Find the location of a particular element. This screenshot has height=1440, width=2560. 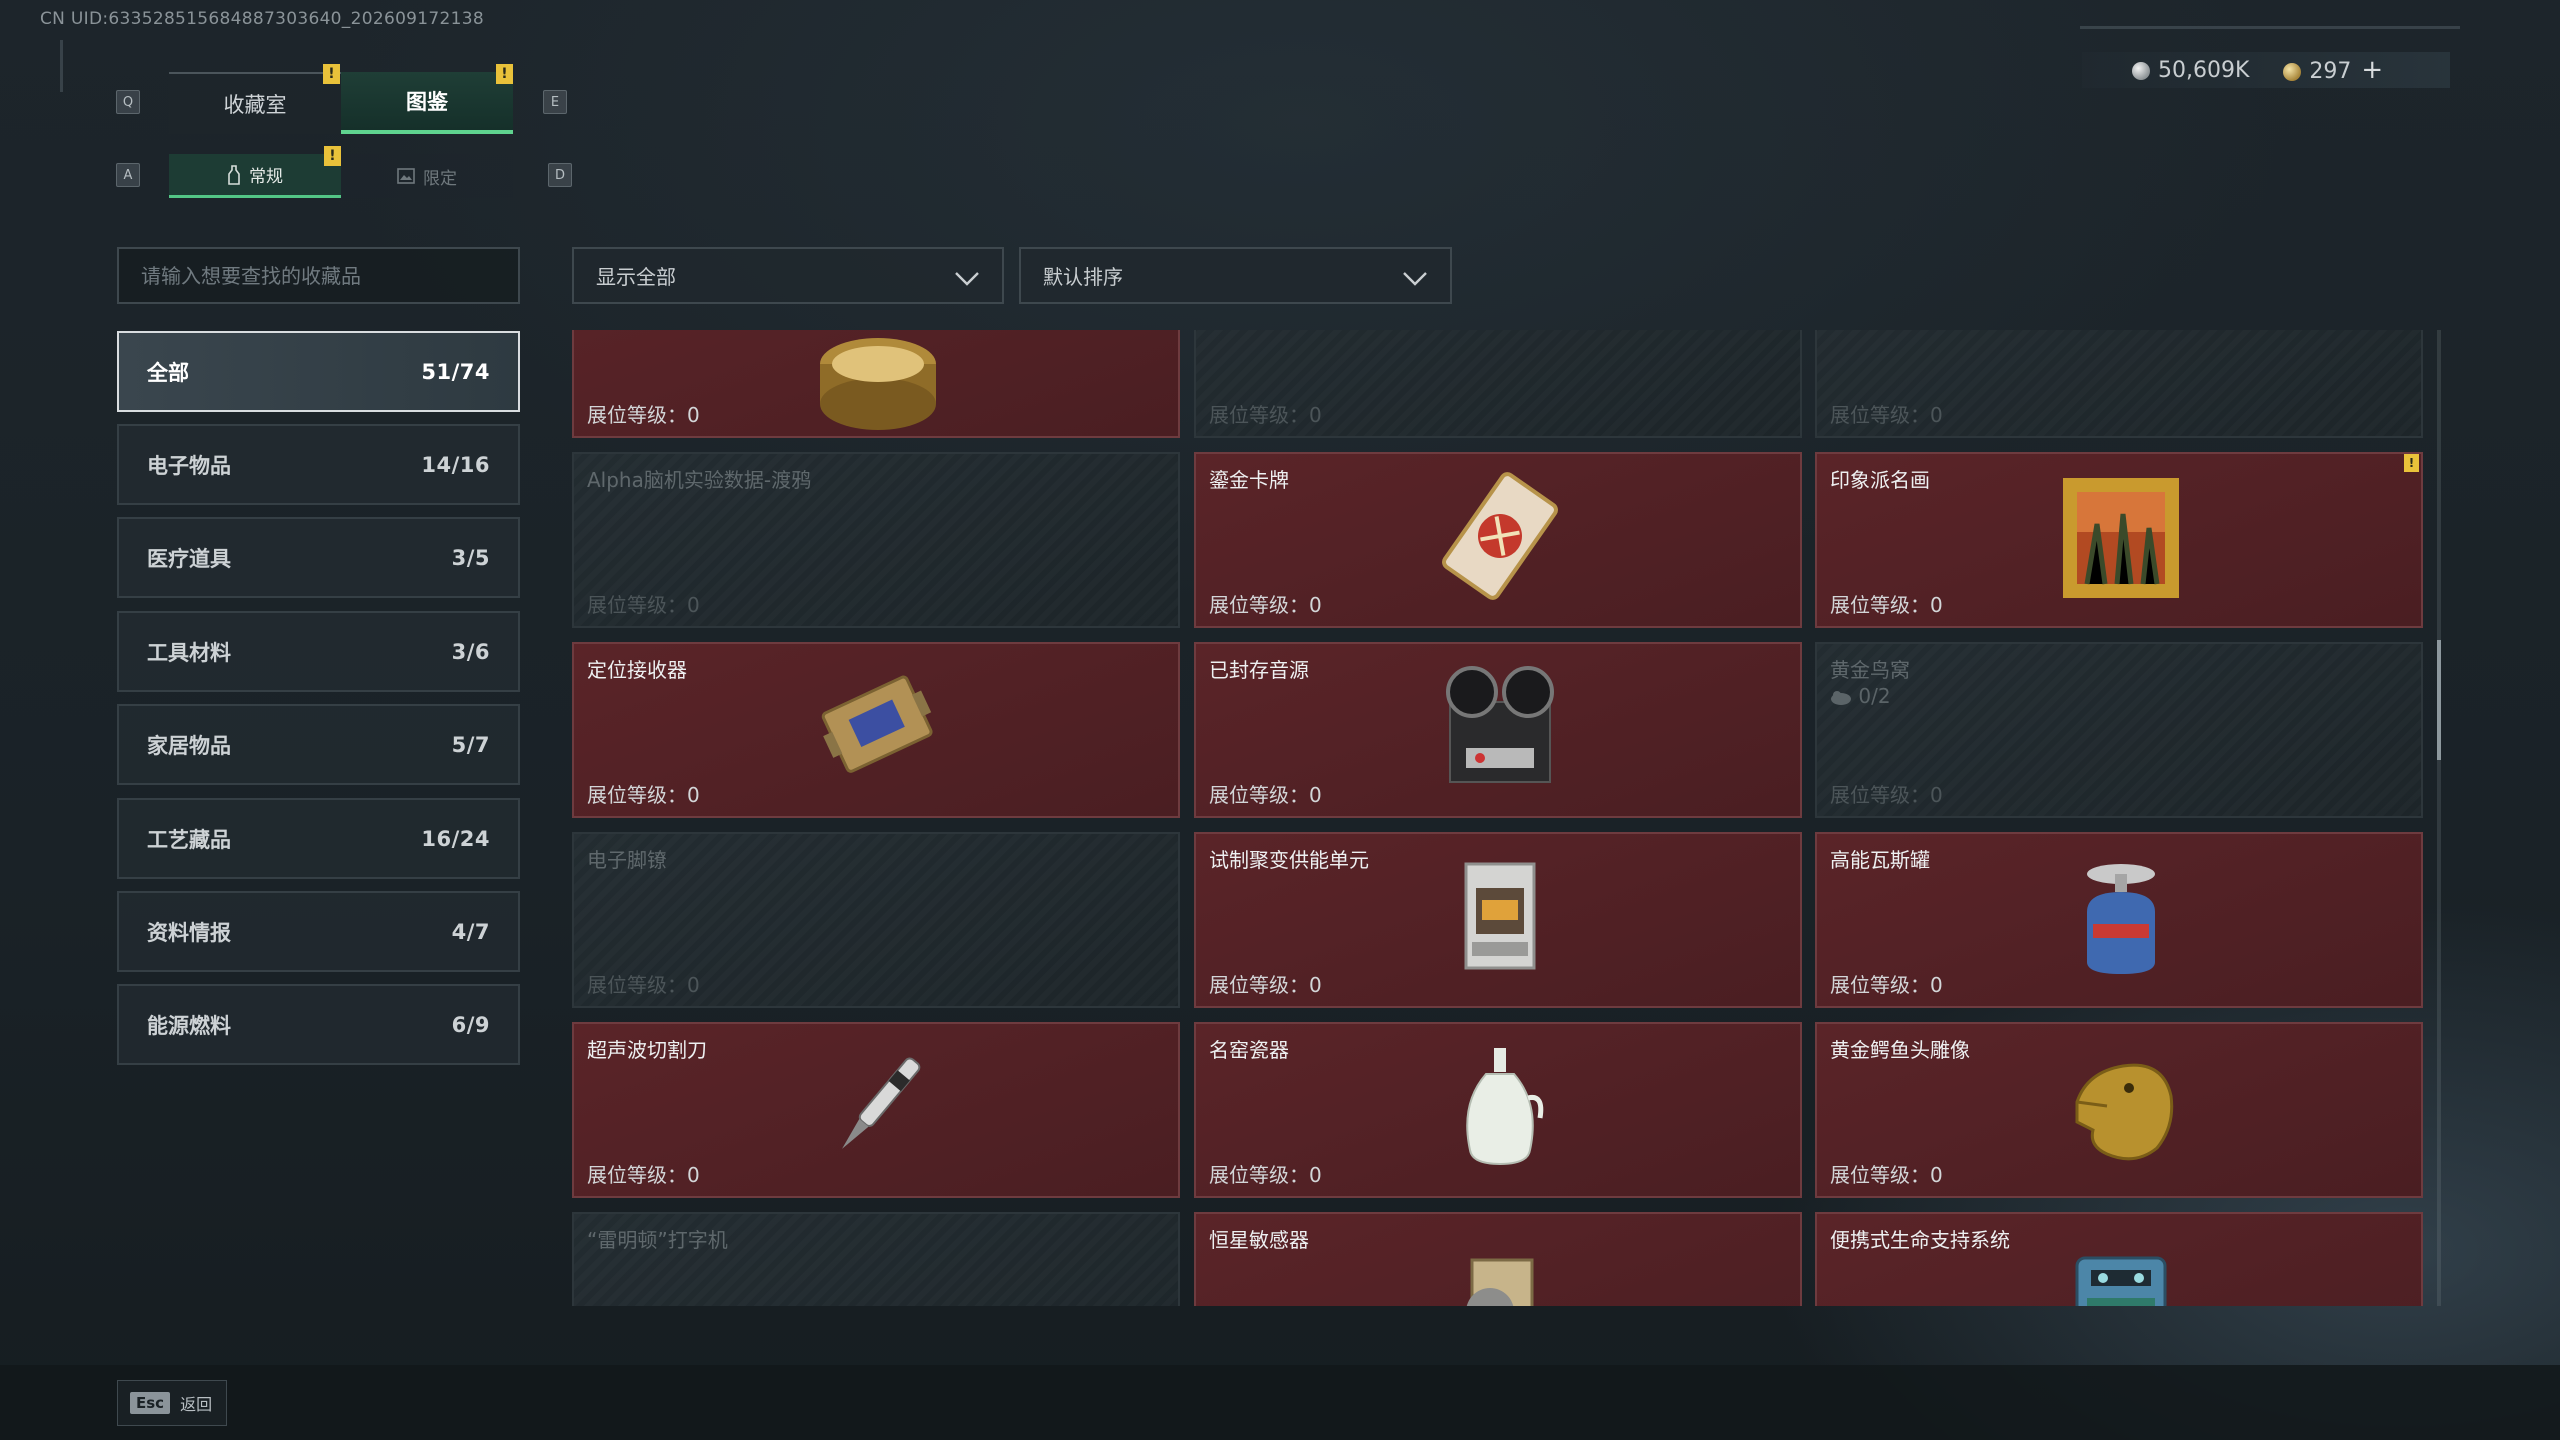

d-key-hint: D is located at coordinates (560, 175).